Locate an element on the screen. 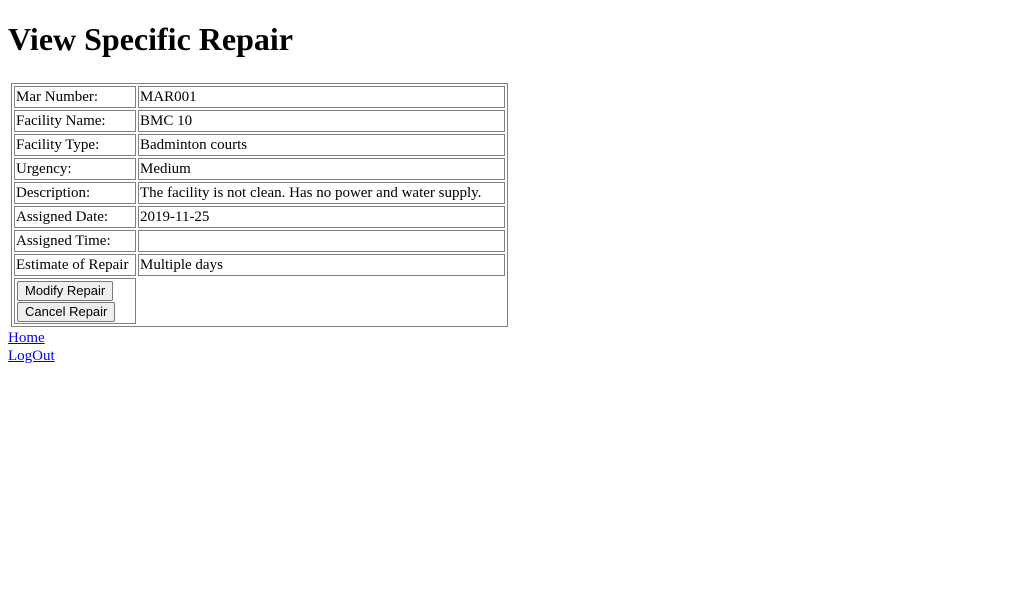  actions-row: Modify Repair Cancel Repair is located at coordinates (259, 301).